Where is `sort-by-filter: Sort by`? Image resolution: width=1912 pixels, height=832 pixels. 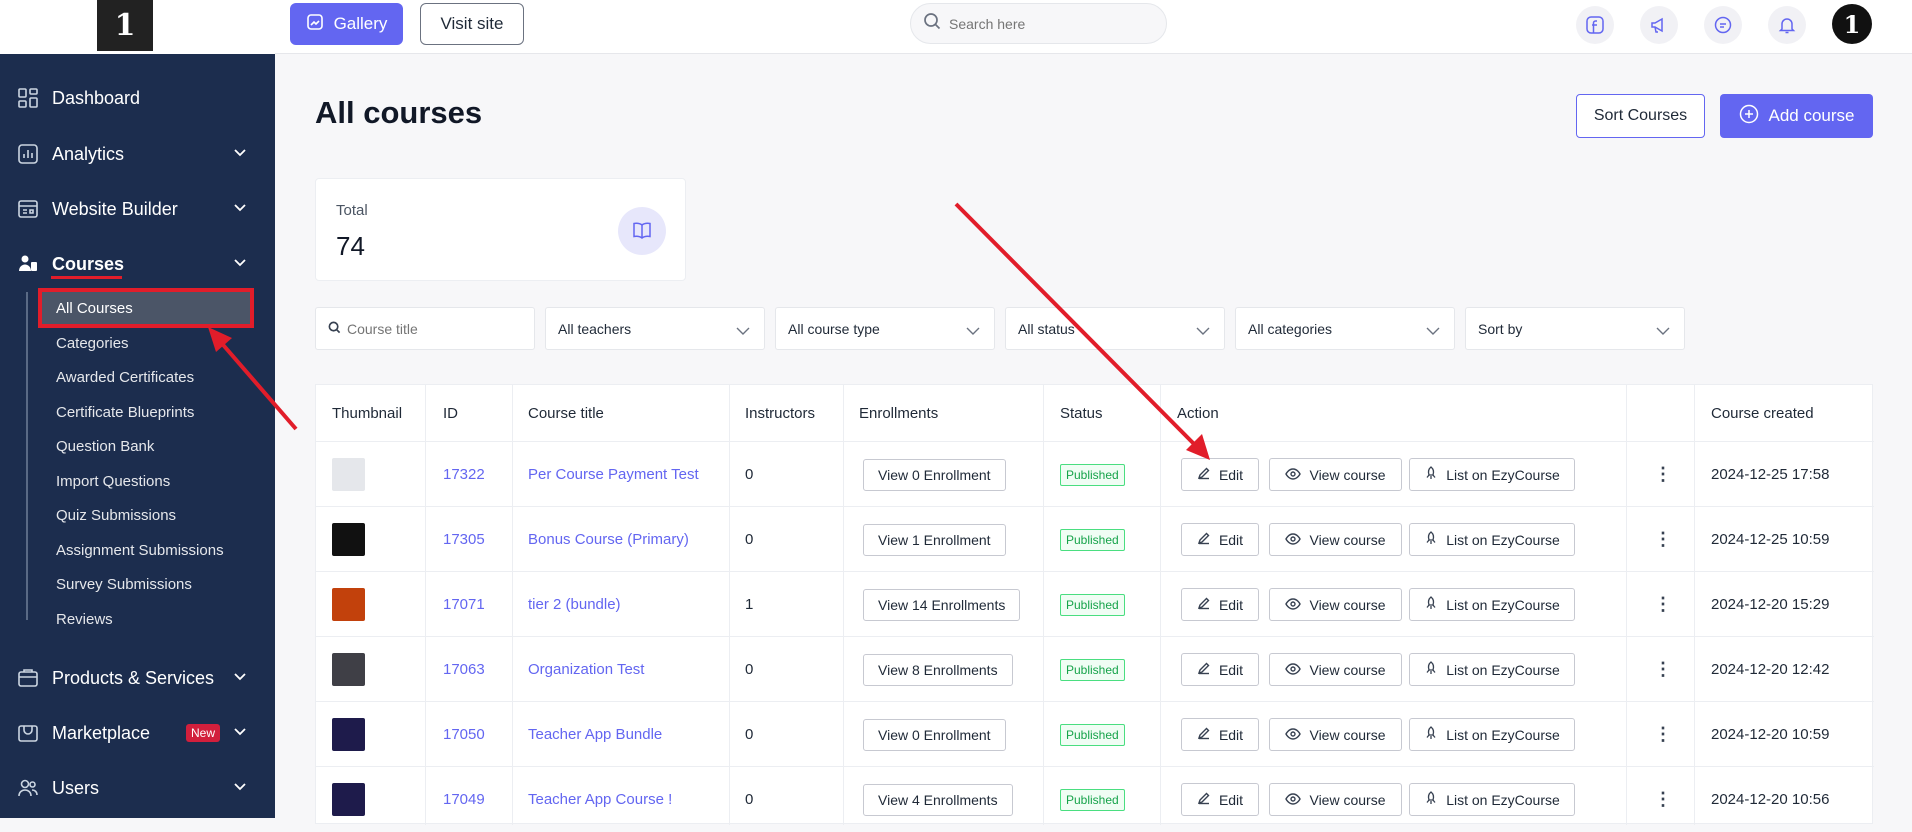 sort-by-filter: Sort by is located at coordinates (1575, 328).